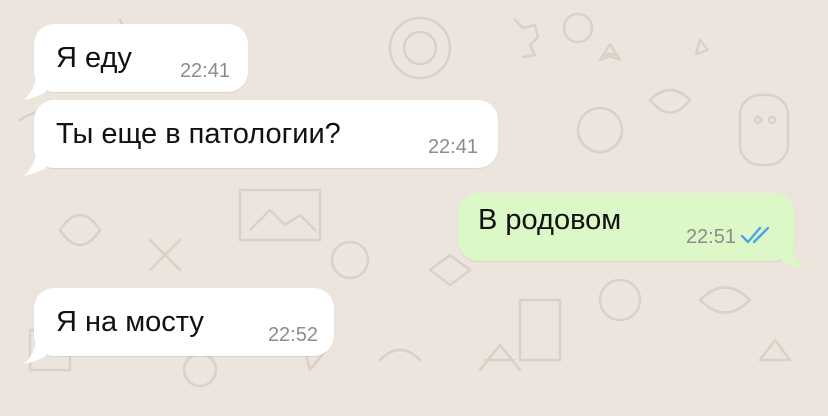 The image size is (828, 416). What do you see at coordinates (130, 322) in the screenshot?
I see `message-text: Я на мосту` at bounding box center [130, 322].